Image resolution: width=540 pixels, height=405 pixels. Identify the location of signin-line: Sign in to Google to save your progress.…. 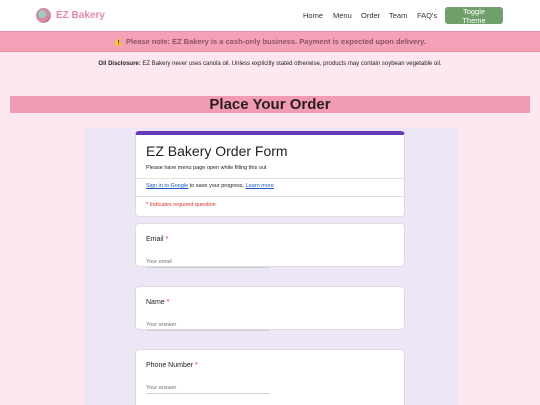
(210, 186).